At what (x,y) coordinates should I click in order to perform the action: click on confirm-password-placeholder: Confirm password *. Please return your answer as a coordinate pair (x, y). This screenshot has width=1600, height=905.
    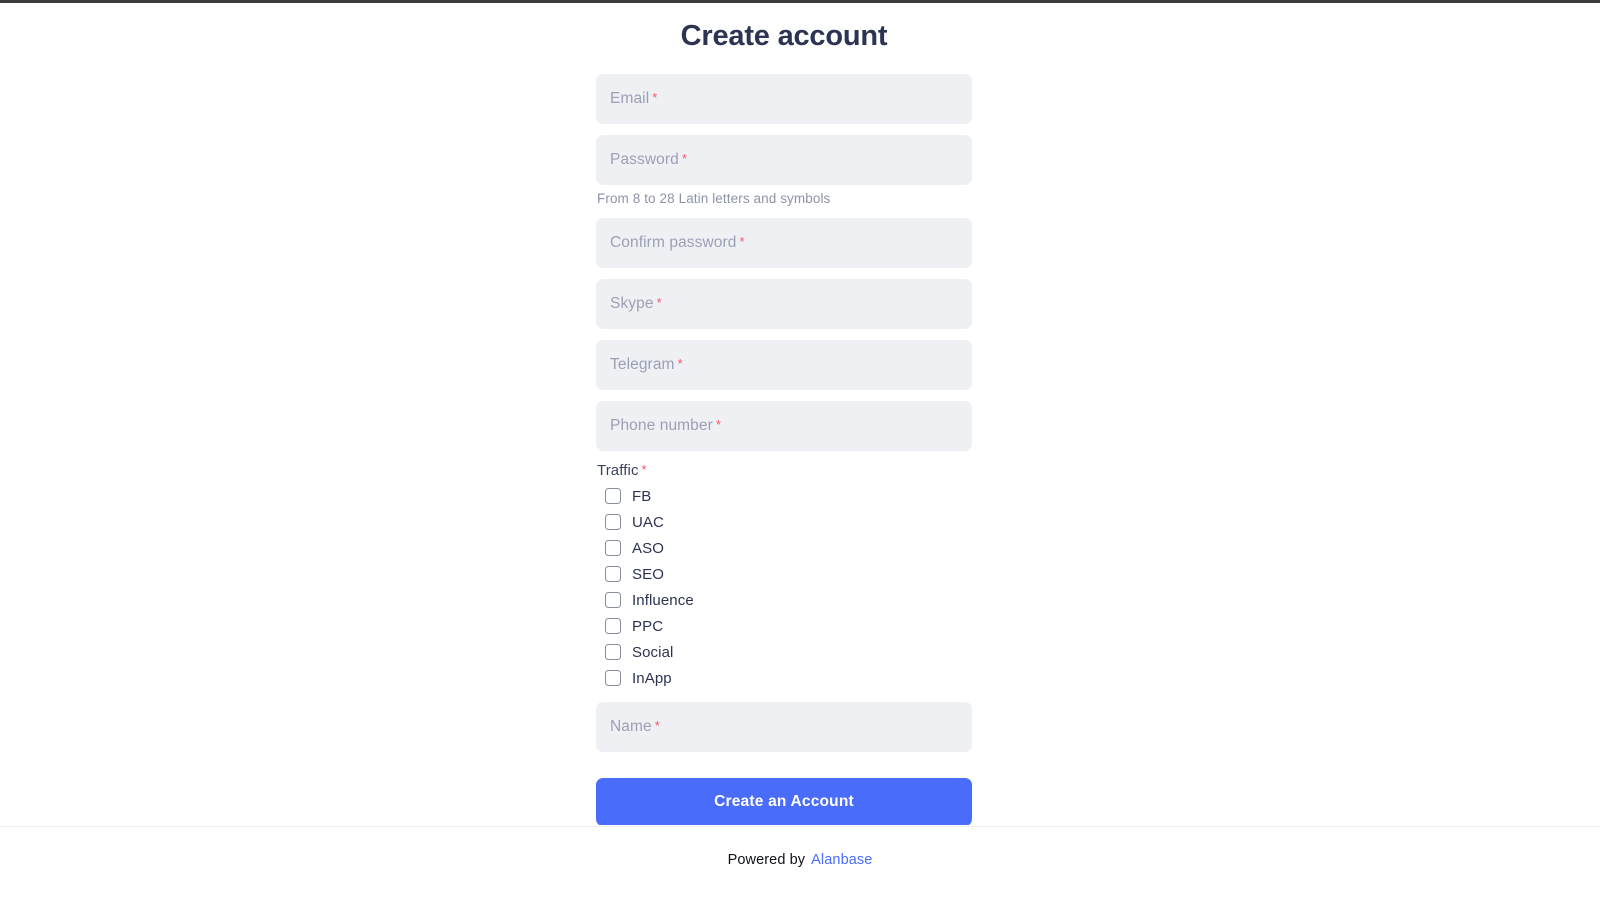
    Looking at the image, I should click on (670, 243).